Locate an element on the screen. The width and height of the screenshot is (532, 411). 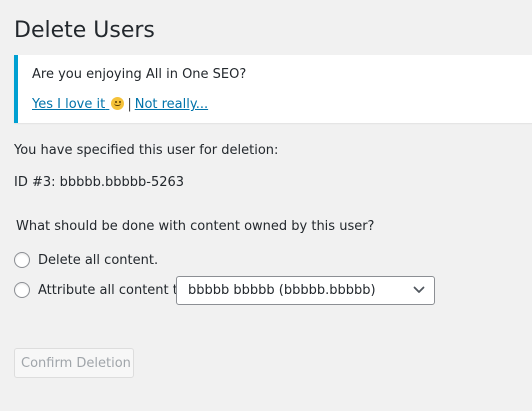
chevron-down-icon is located at coordinates (419, 289).